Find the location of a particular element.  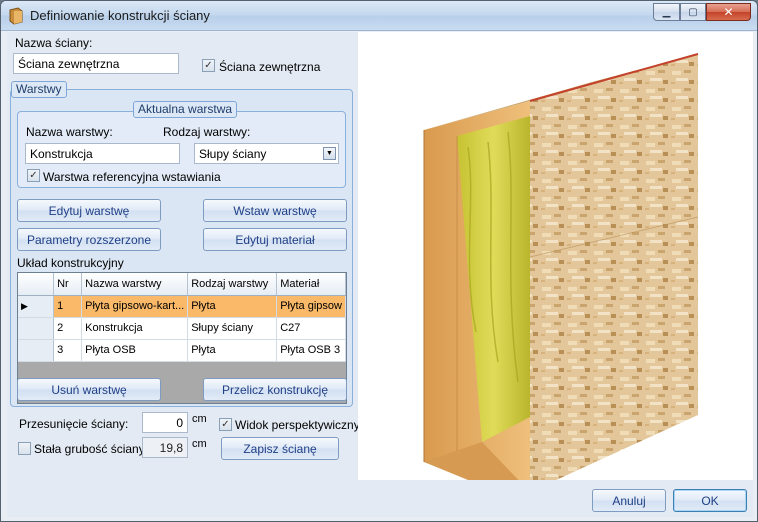

wall-offset-unit: cm is located at coordinates (199, 419).